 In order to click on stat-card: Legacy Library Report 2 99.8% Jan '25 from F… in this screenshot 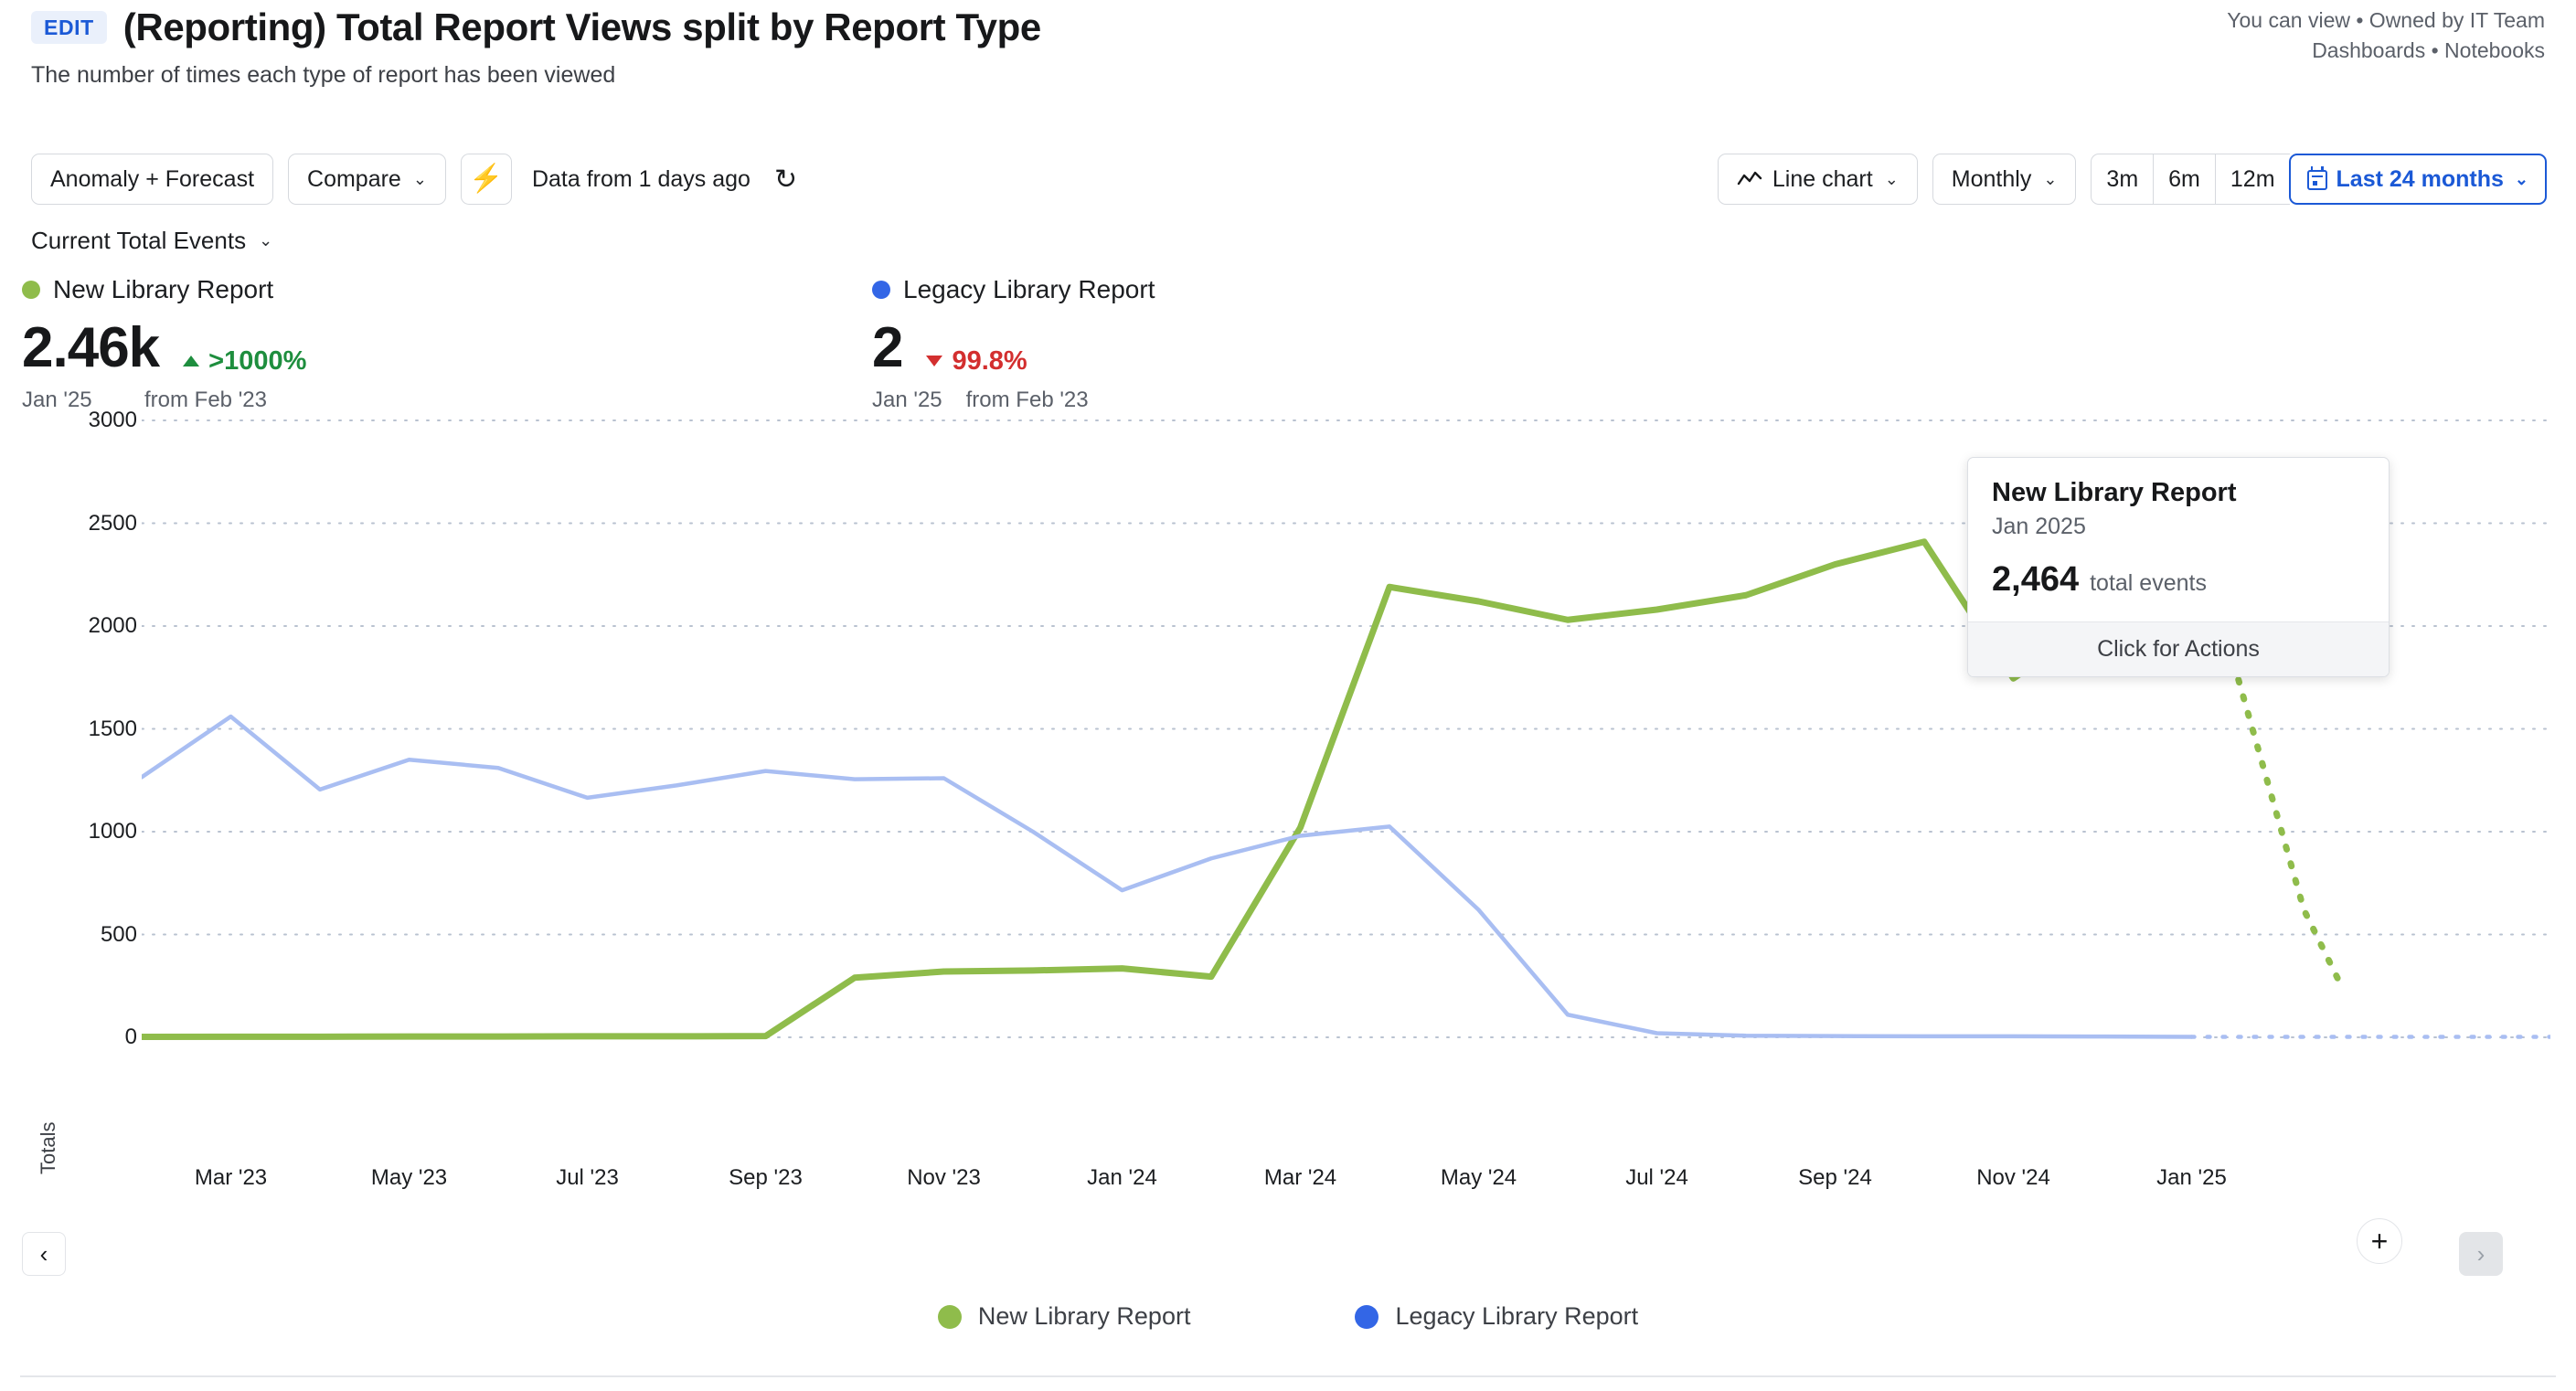, I will do `click(1013, 343)`.